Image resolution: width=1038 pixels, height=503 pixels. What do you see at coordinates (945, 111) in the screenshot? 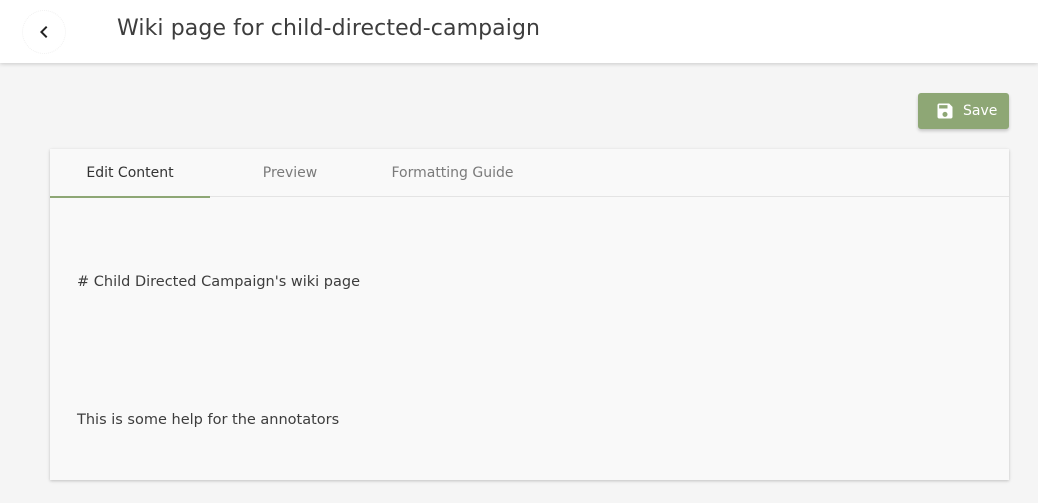
I see `floppy-disk-icon` at bounding box center [945, 111].